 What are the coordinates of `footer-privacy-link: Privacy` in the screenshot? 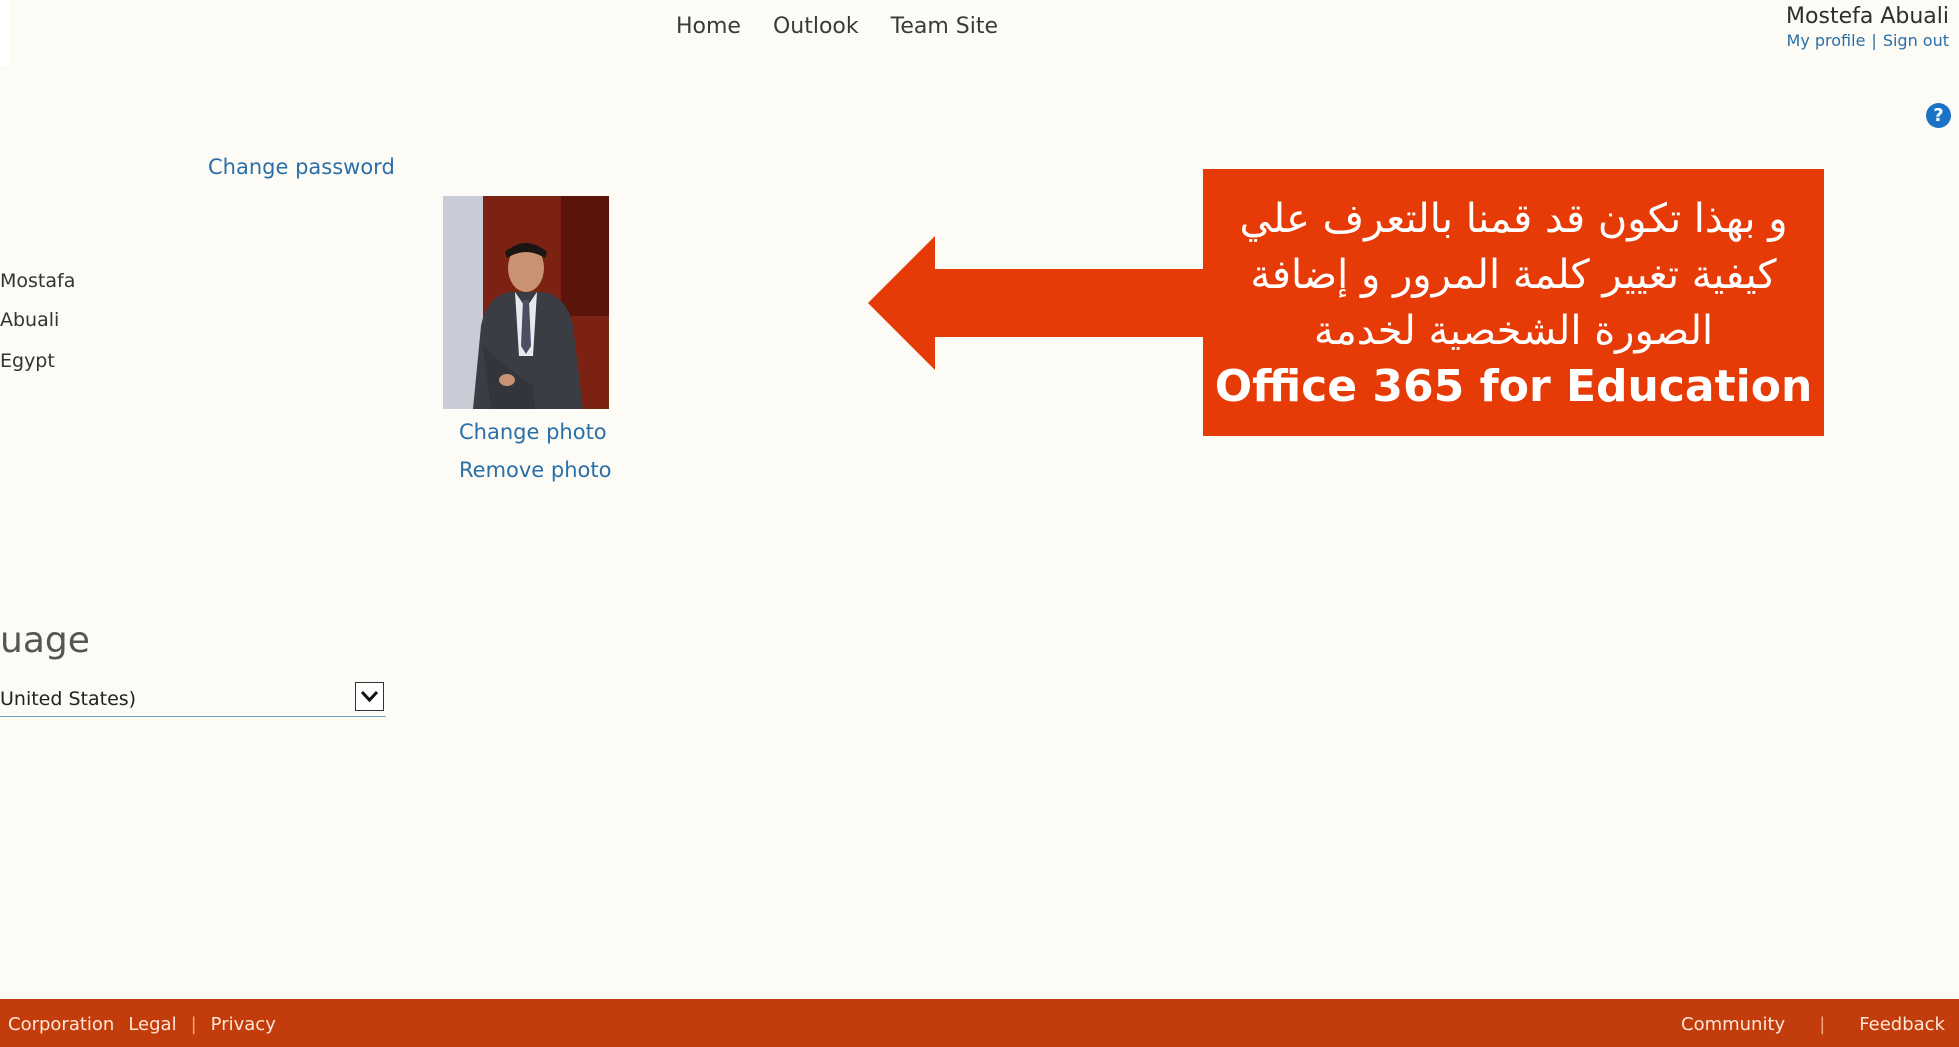 It's located at (243, 1024).